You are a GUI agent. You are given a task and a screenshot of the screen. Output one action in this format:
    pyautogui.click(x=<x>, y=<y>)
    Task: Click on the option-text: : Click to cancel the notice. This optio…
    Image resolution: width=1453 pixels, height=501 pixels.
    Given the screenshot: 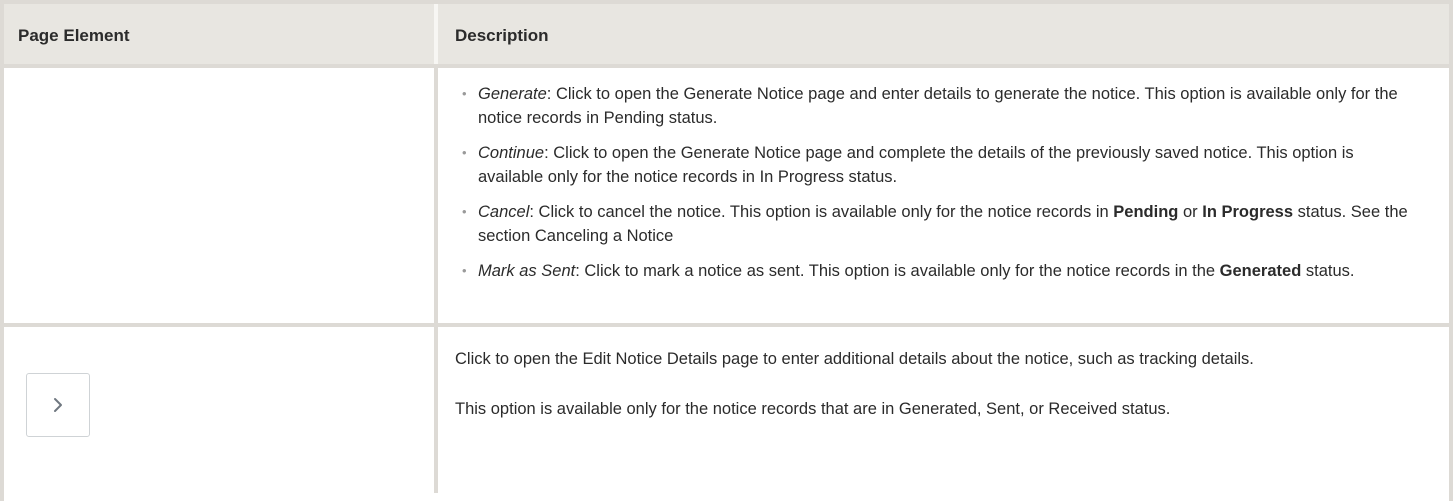 What is the action you would take?
    pyautogui.click(x=821, y=212)
    